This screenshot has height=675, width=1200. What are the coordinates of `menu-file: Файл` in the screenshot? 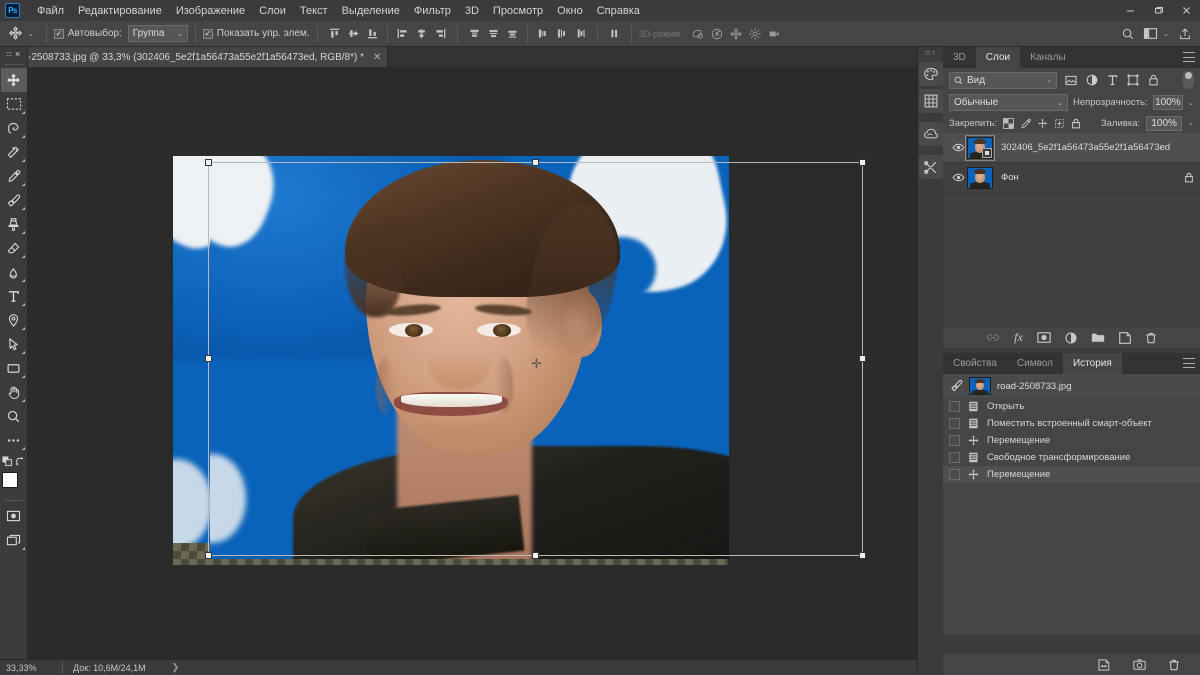 It's located at (50, 11).